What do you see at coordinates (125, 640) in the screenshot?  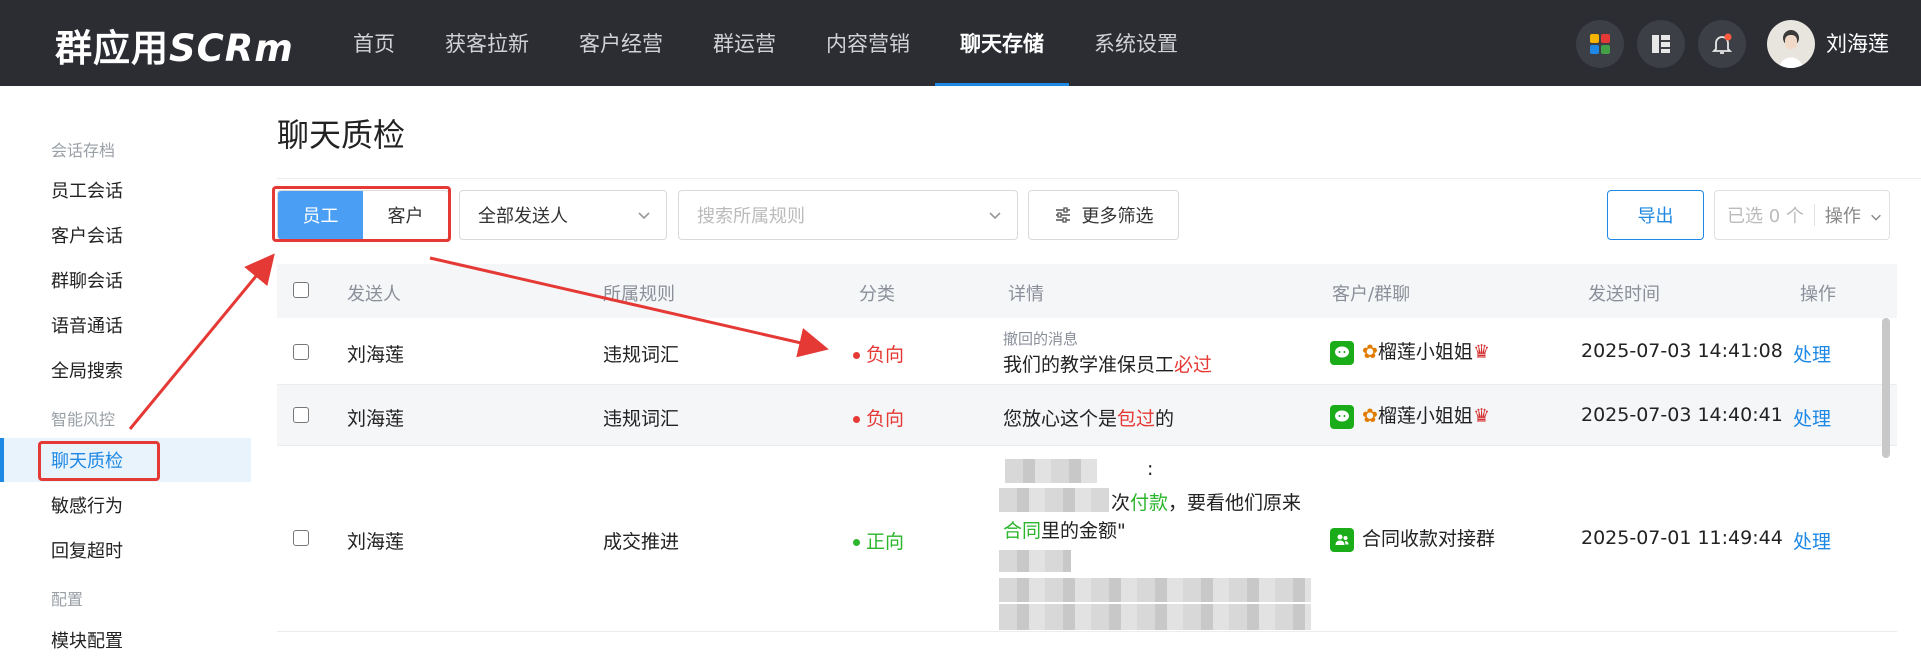 I see `sidebar-item-module-config: 模块配置` at bounding box center [125, 640].